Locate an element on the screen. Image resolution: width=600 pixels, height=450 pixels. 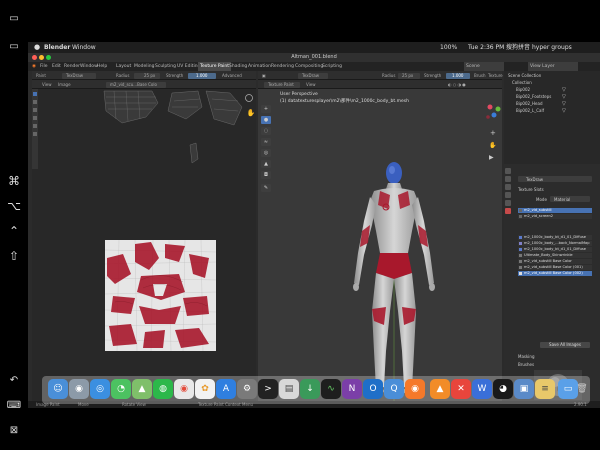
world-tab-icon is located at coordinates (508, 203).